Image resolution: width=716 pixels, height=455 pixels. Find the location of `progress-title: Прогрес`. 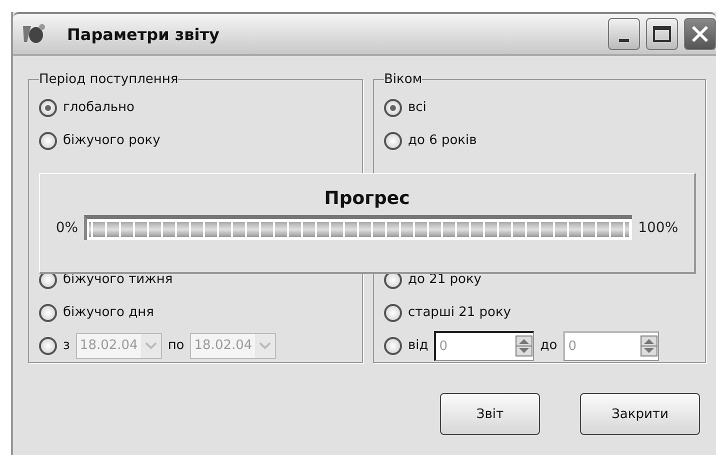

progress-title: Прогрес is located at coordinates (367, 198).